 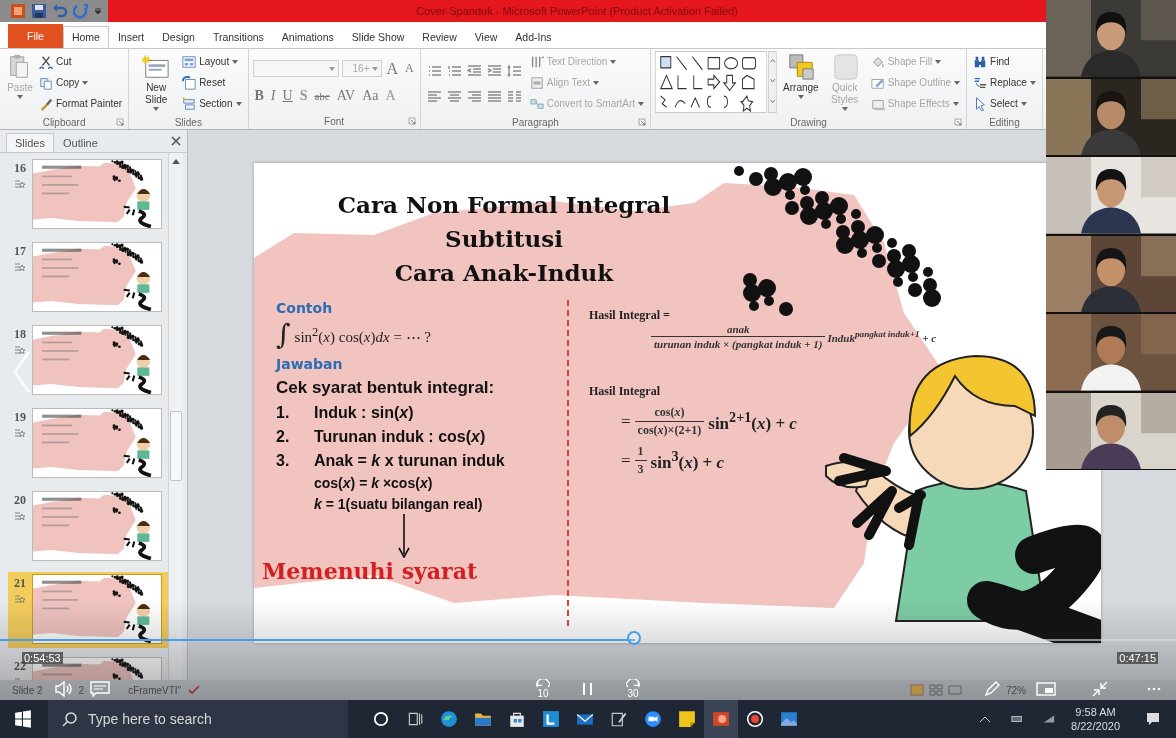 What do you see at coordinates (385, 388) in the screenshot?
I see `slide-heading: Cek syarat bentuk integral:` at bounding box center [385, 388].